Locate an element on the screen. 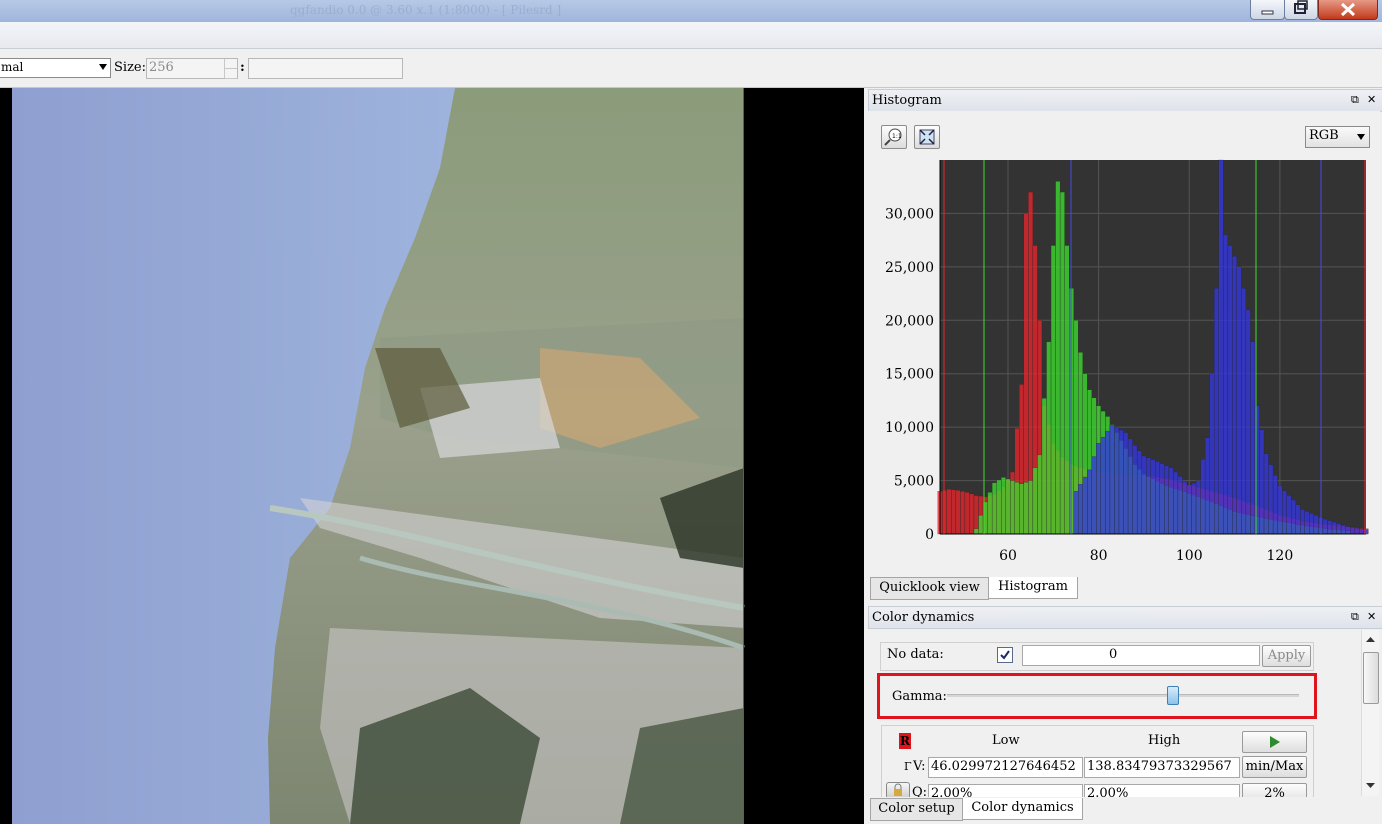 Image resolution: width=1382 pixels, height=824 pixels. play-button is located at coordinates (1274, 742).